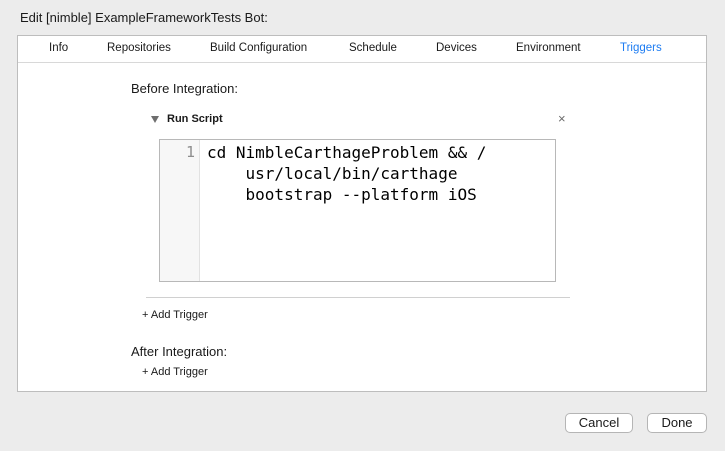  What do you see at coordinates (456, 48) in the screenshot?
I see `tab-devices: Devices` at bounding box center [456, 48].